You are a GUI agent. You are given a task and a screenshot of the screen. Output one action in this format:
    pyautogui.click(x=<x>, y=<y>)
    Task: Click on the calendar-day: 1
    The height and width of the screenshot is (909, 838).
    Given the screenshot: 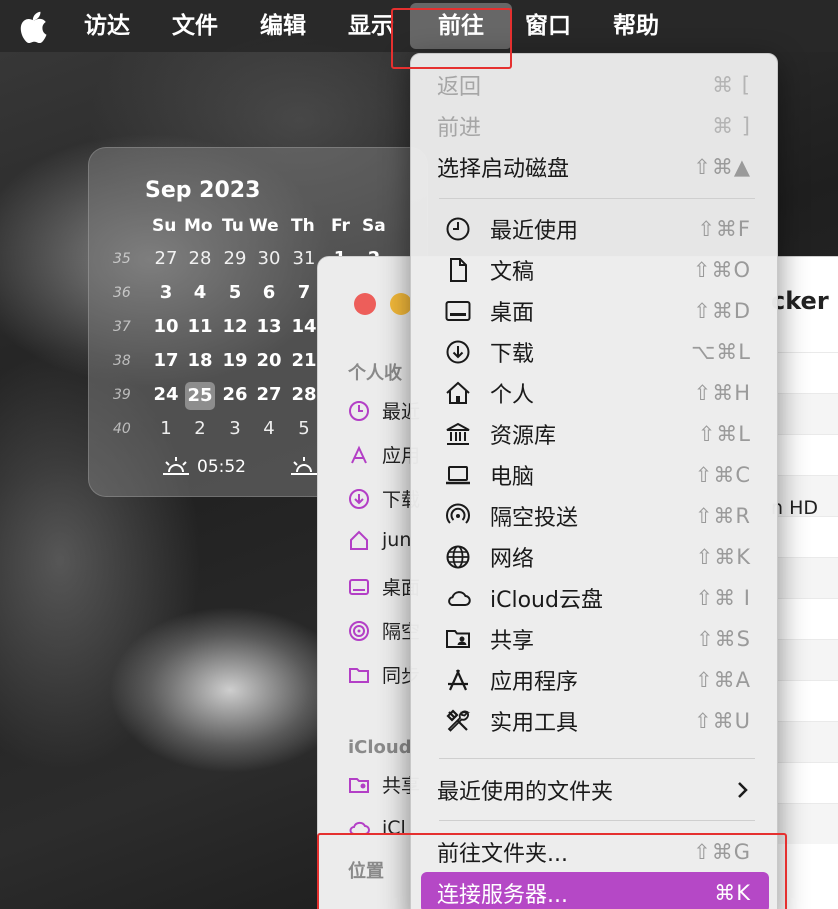 What is the action you would take?
    pyautogui.click(x=166, y=428)
    